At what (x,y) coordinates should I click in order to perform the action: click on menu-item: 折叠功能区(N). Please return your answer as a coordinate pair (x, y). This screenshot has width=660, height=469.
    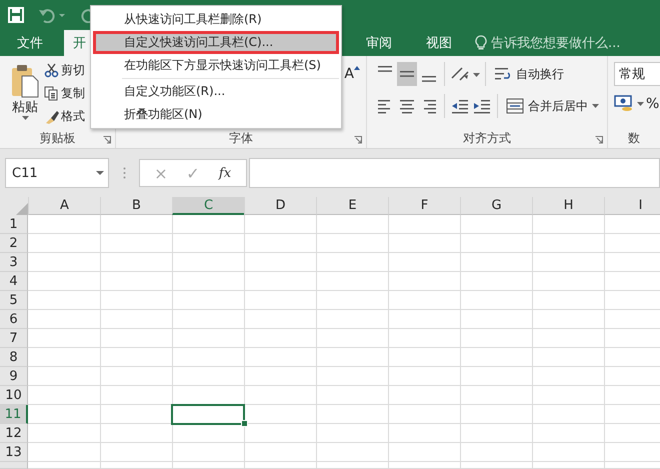
    Looking at the image, I should click on (216, 114).